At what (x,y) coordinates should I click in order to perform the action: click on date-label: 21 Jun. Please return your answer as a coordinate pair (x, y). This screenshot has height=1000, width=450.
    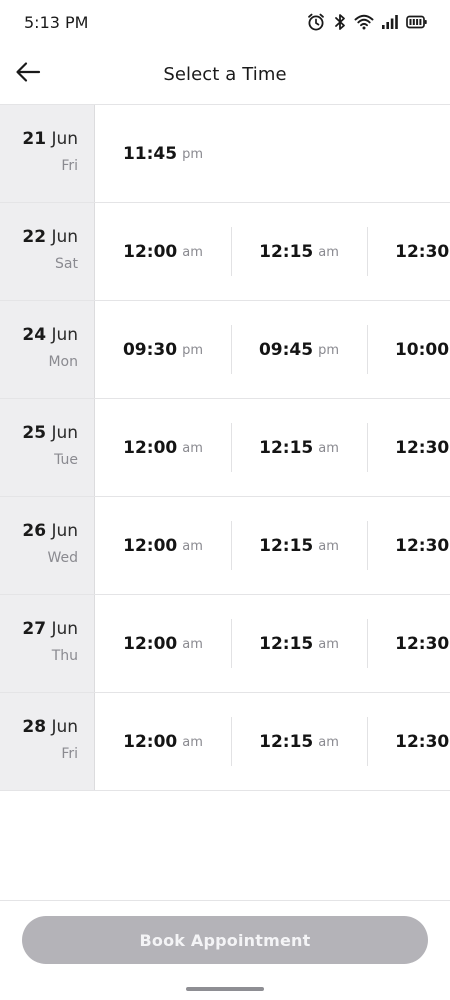
    Looking at the image, I should click on (39, 139).